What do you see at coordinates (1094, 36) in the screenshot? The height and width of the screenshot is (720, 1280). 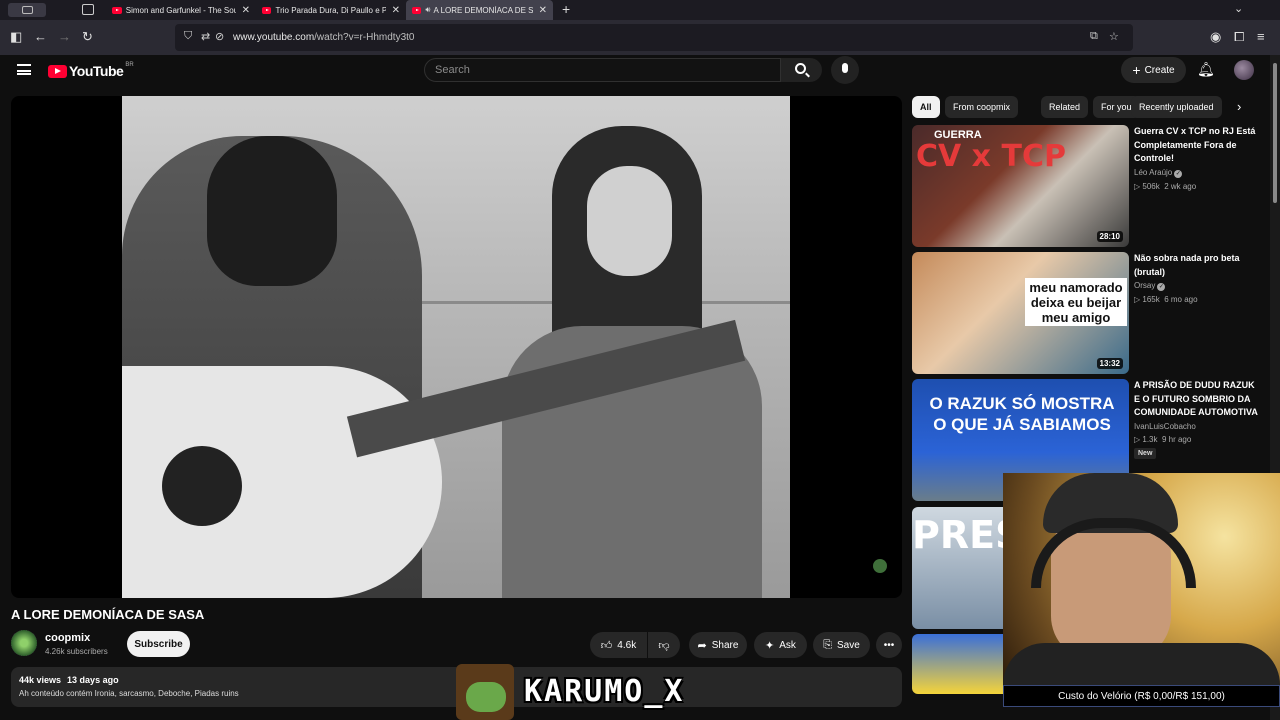 I see `picture-in-picture-icon: ⧉` at bounding box center [1094, 36].